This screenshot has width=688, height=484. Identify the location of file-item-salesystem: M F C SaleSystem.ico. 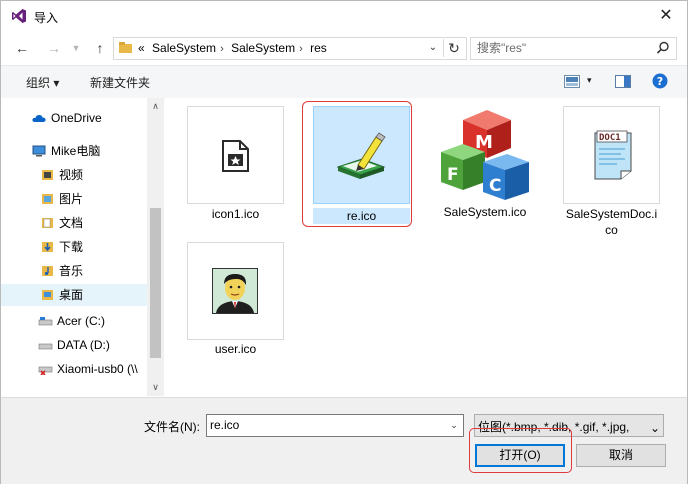
(490, 163).